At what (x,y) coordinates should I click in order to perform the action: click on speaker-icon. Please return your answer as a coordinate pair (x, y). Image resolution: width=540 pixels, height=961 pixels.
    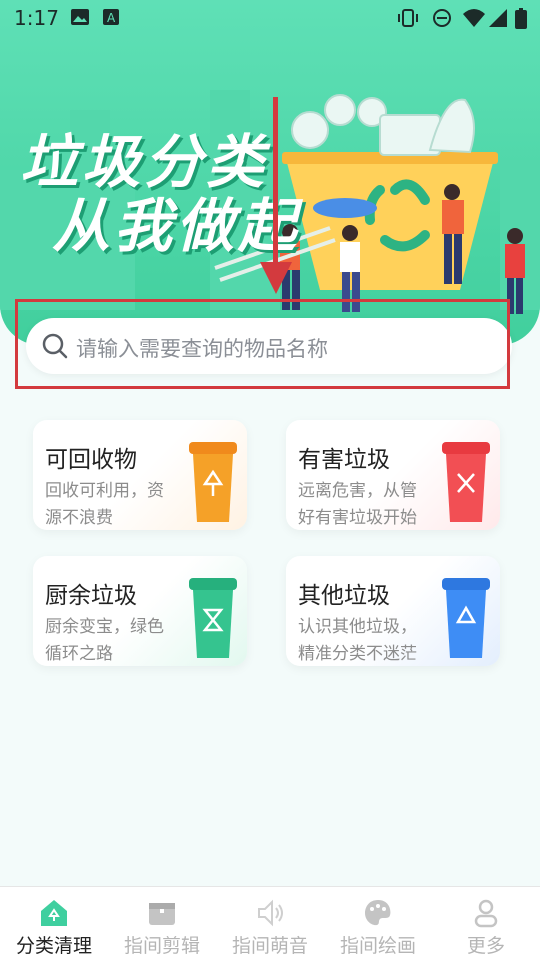
    Looking at the image, I should click on (270, 913).